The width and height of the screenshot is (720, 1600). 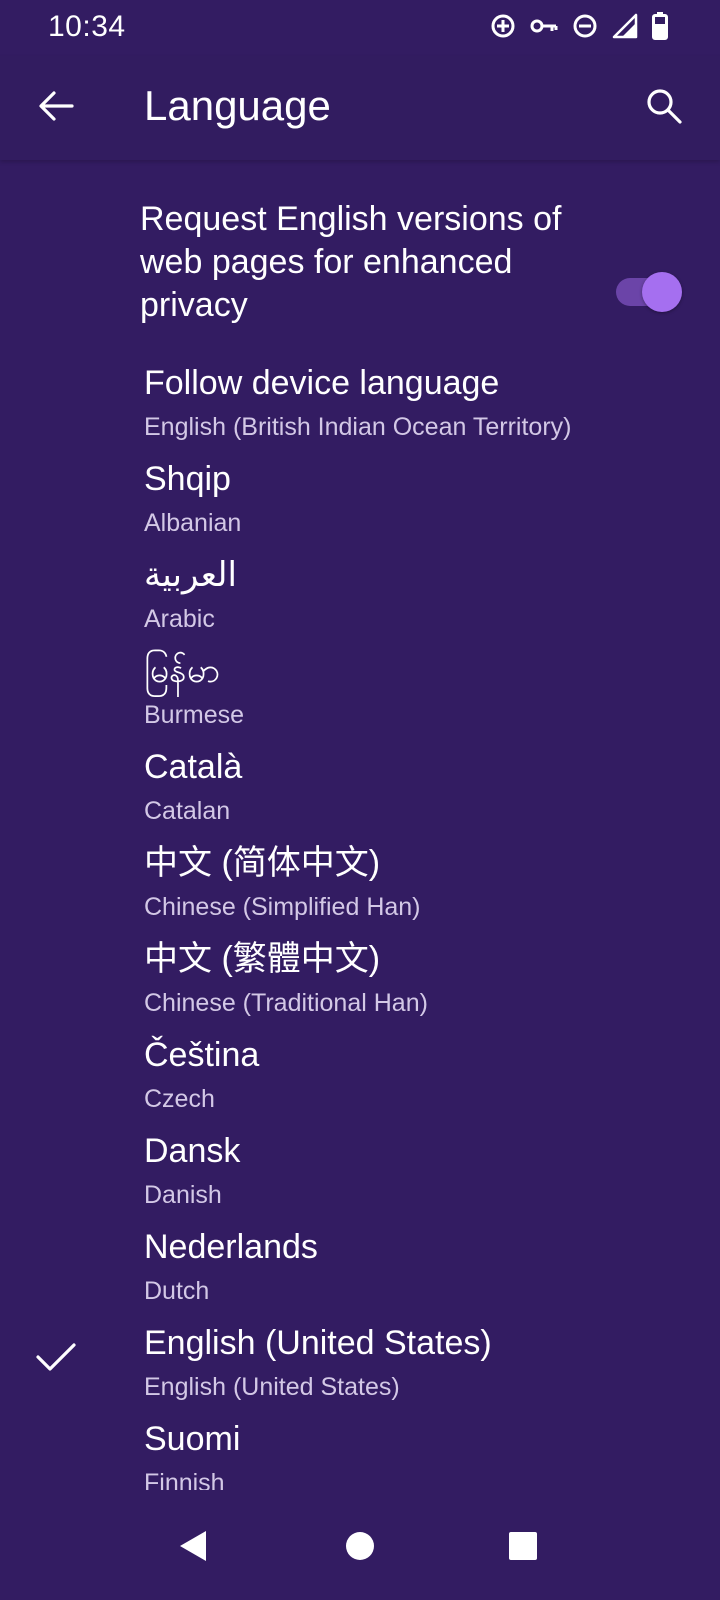 I want to click on battery-icon, so click(x=660, y=26).